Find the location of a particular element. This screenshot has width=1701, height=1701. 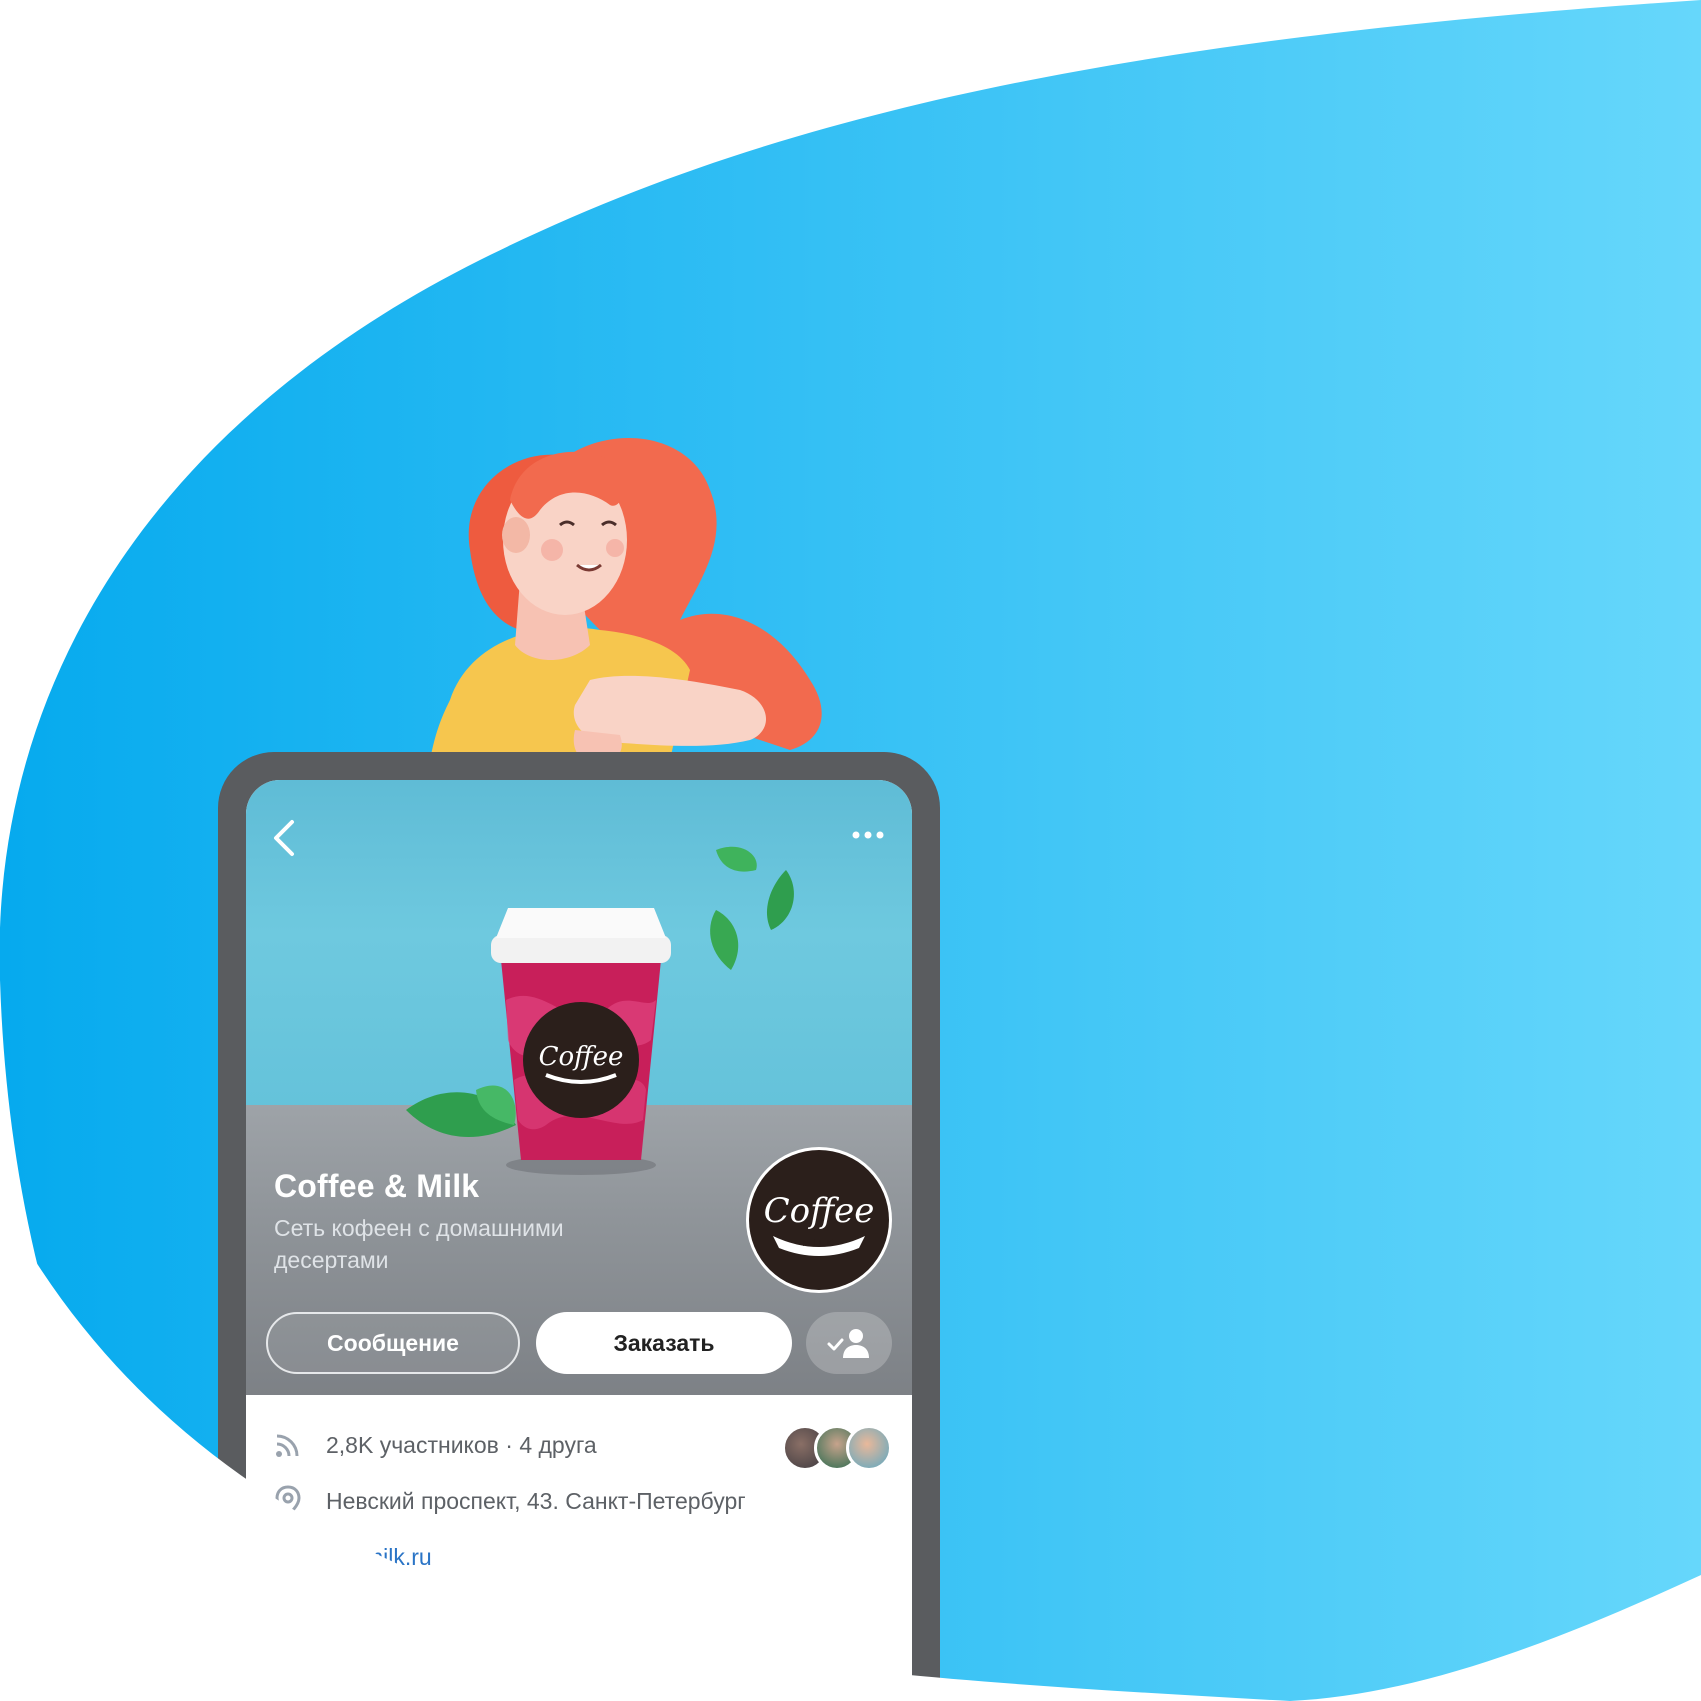

more-info-row: формация is located at coordinates (354, 1621).